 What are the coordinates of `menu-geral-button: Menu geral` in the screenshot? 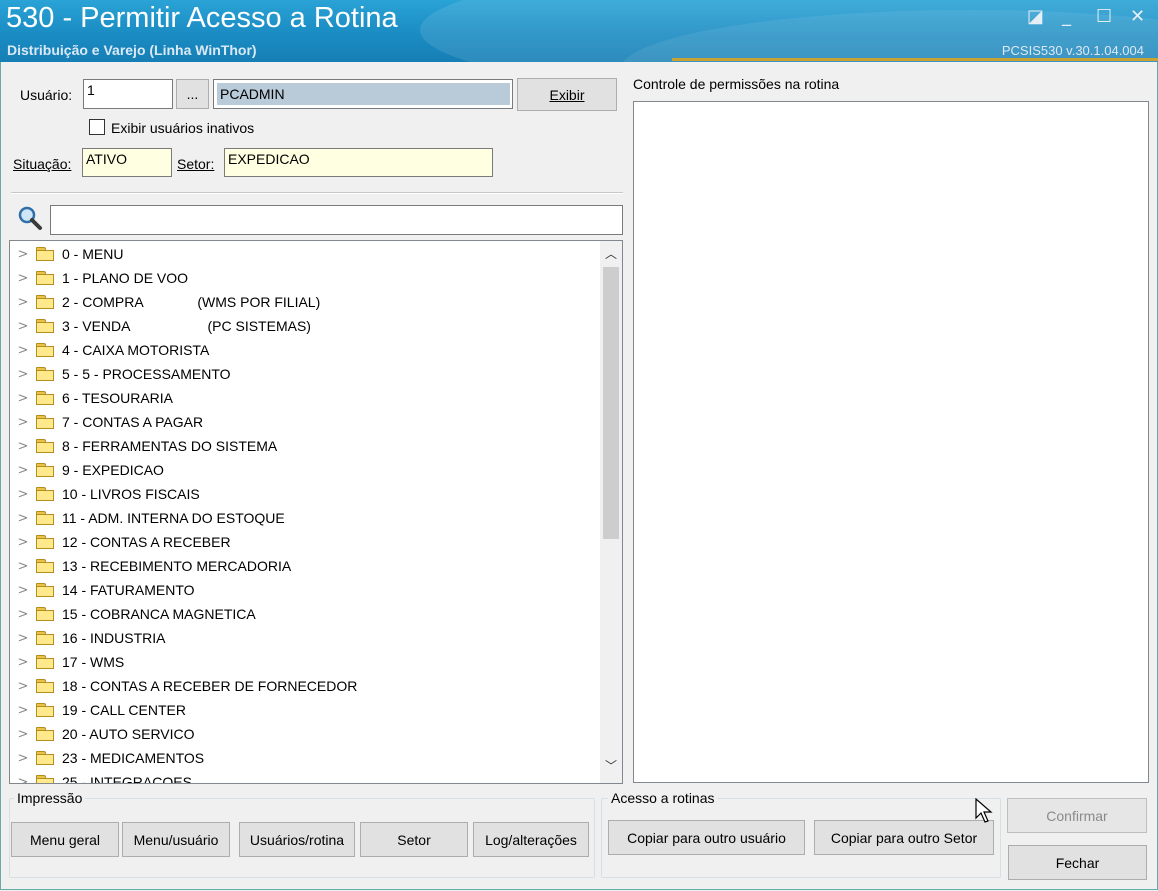 It's located at (65, 839).